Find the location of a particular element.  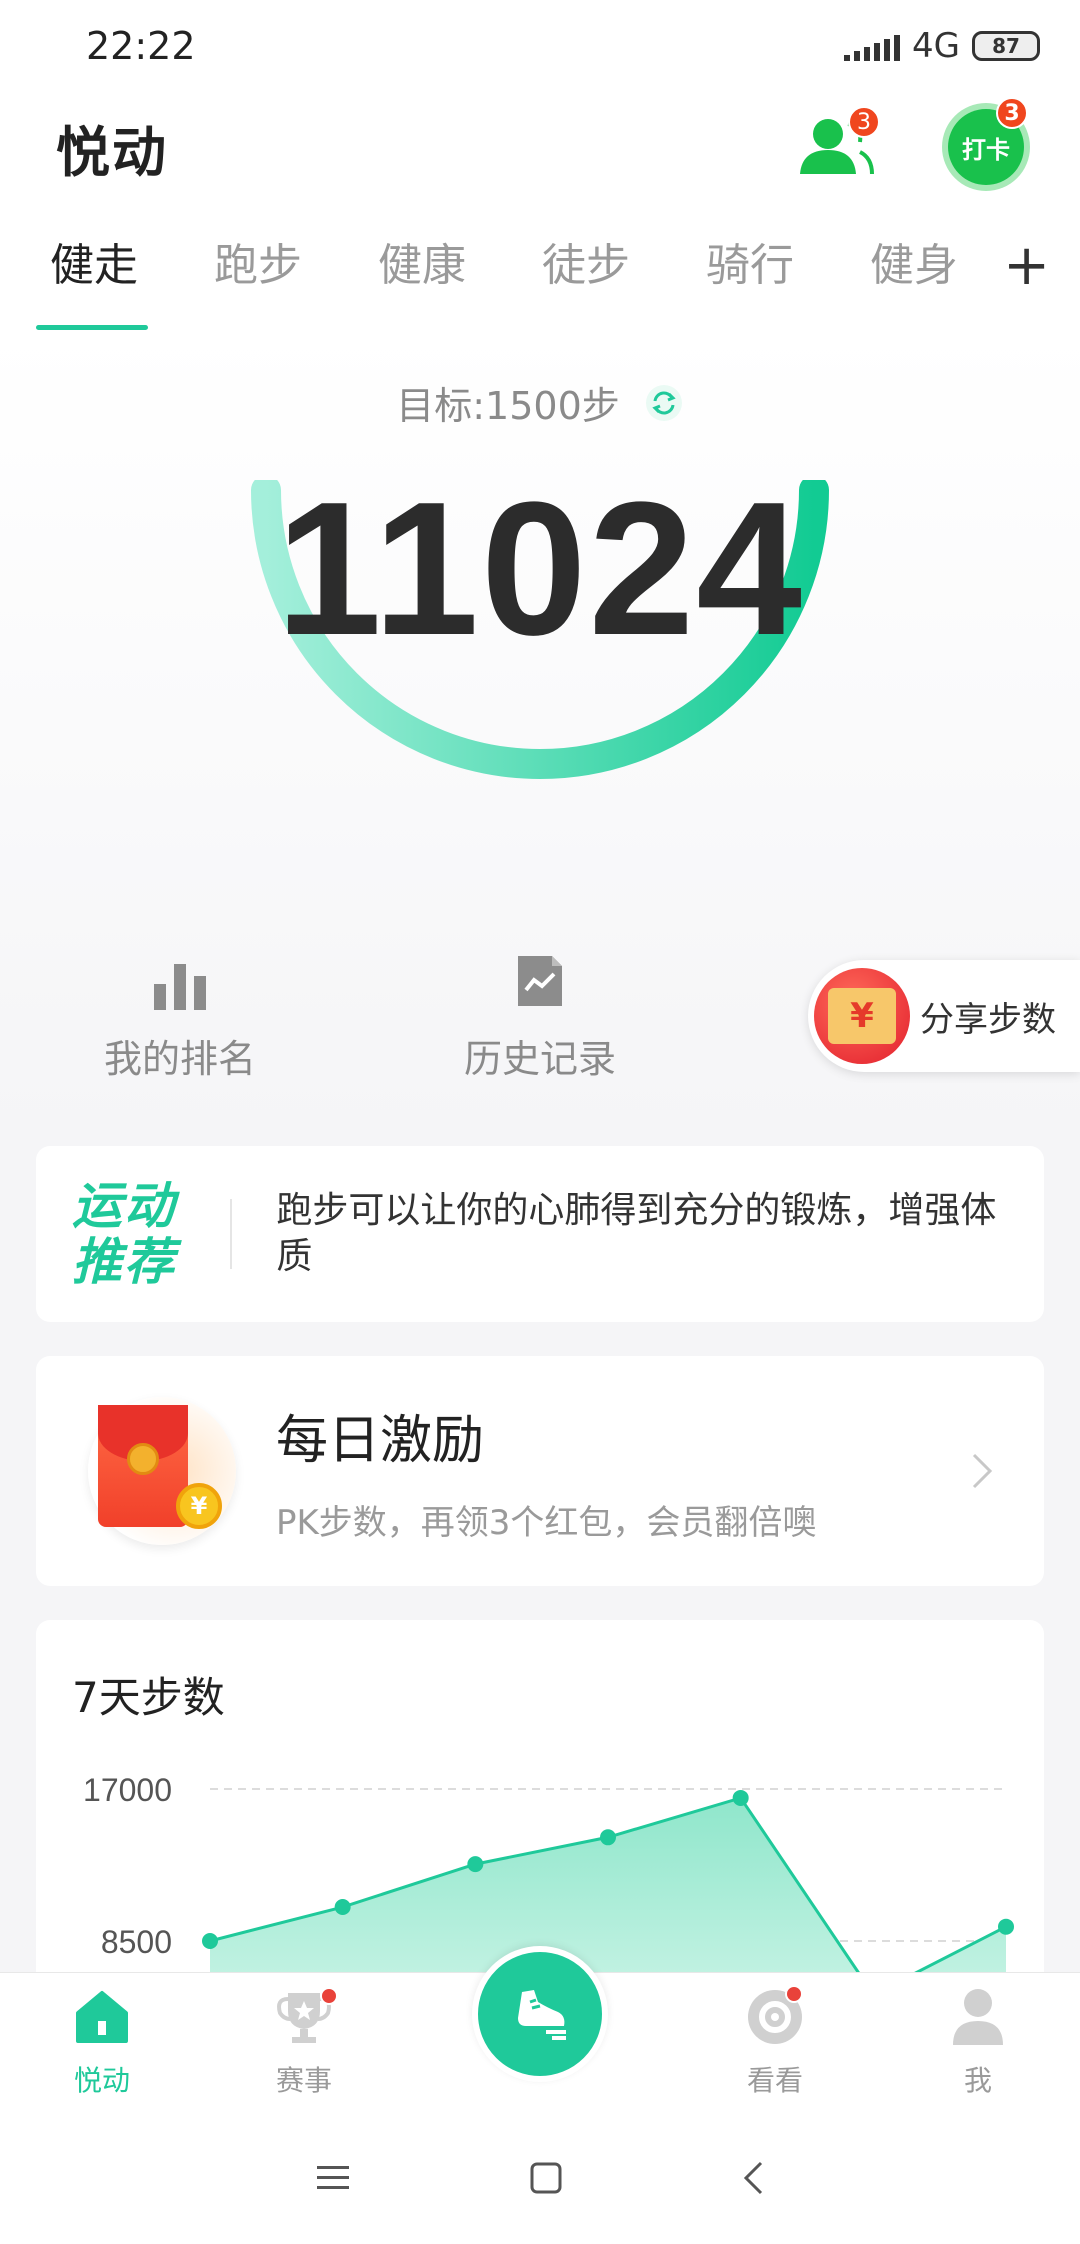

nav-discover: 看看 is located at coordinates (775, 2042).